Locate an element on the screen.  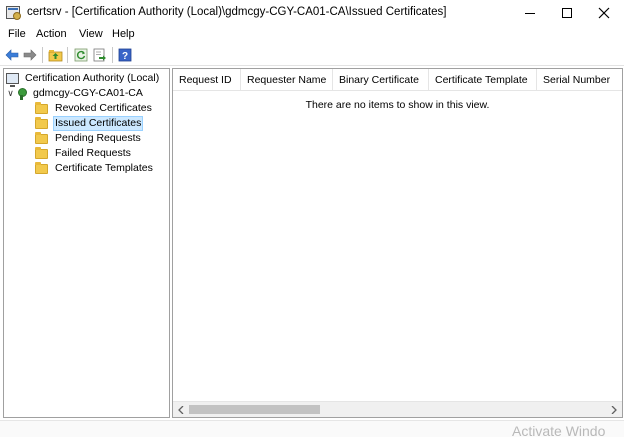
refresh-icon is located at coordinates (81, 55).